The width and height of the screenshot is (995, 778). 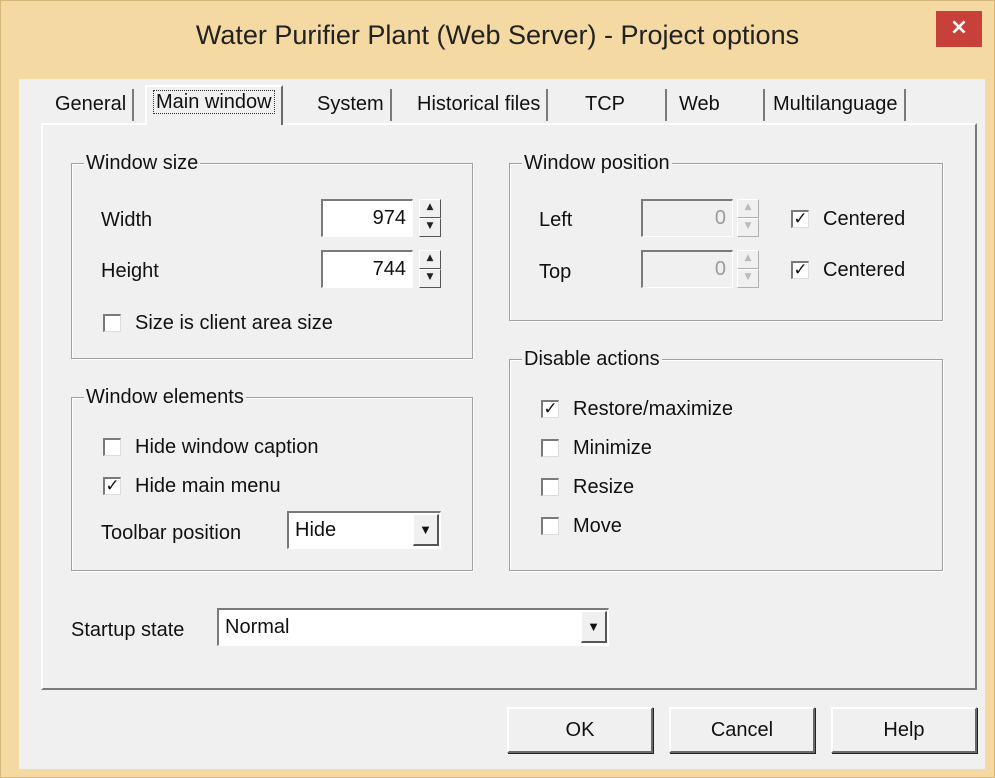 I want to click on restore-maximize-checkbox: ✓, so click(x=550, y=409).